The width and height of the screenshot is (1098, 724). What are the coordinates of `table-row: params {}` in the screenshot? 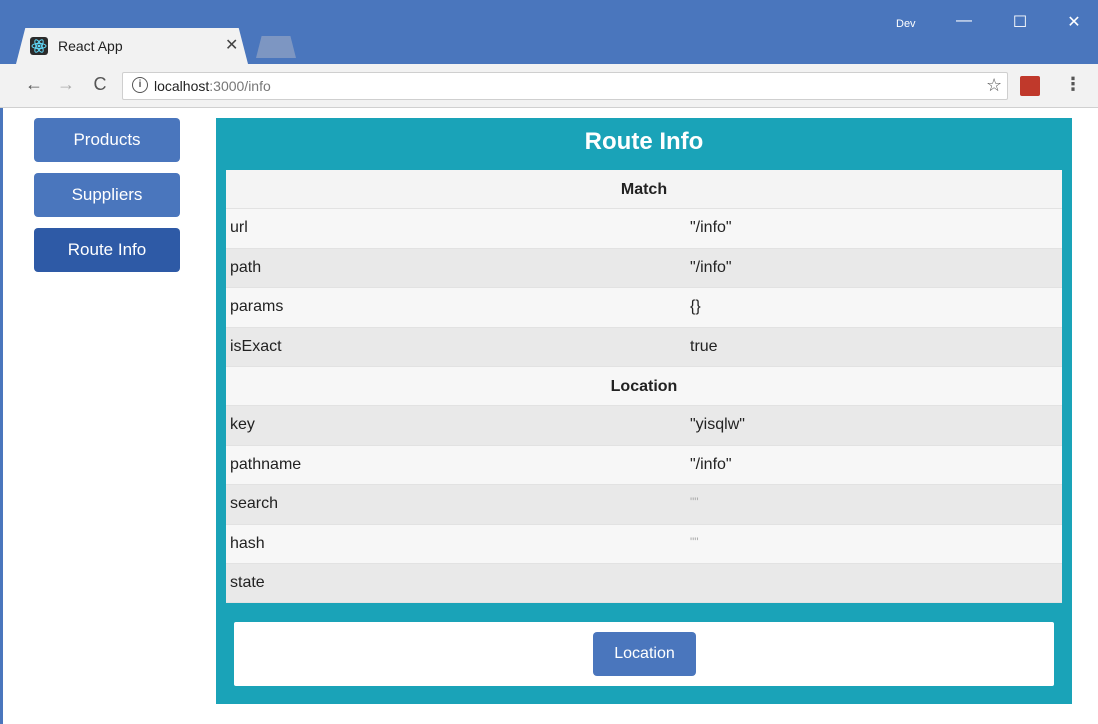 It's located at (644, 308).